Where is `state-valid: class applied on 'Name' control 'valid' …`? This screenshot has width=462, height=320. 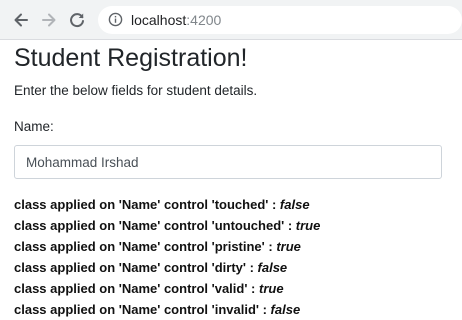 state-valid: class applied on 'Name' control 'valid' … is located at coordinates (231, 288).